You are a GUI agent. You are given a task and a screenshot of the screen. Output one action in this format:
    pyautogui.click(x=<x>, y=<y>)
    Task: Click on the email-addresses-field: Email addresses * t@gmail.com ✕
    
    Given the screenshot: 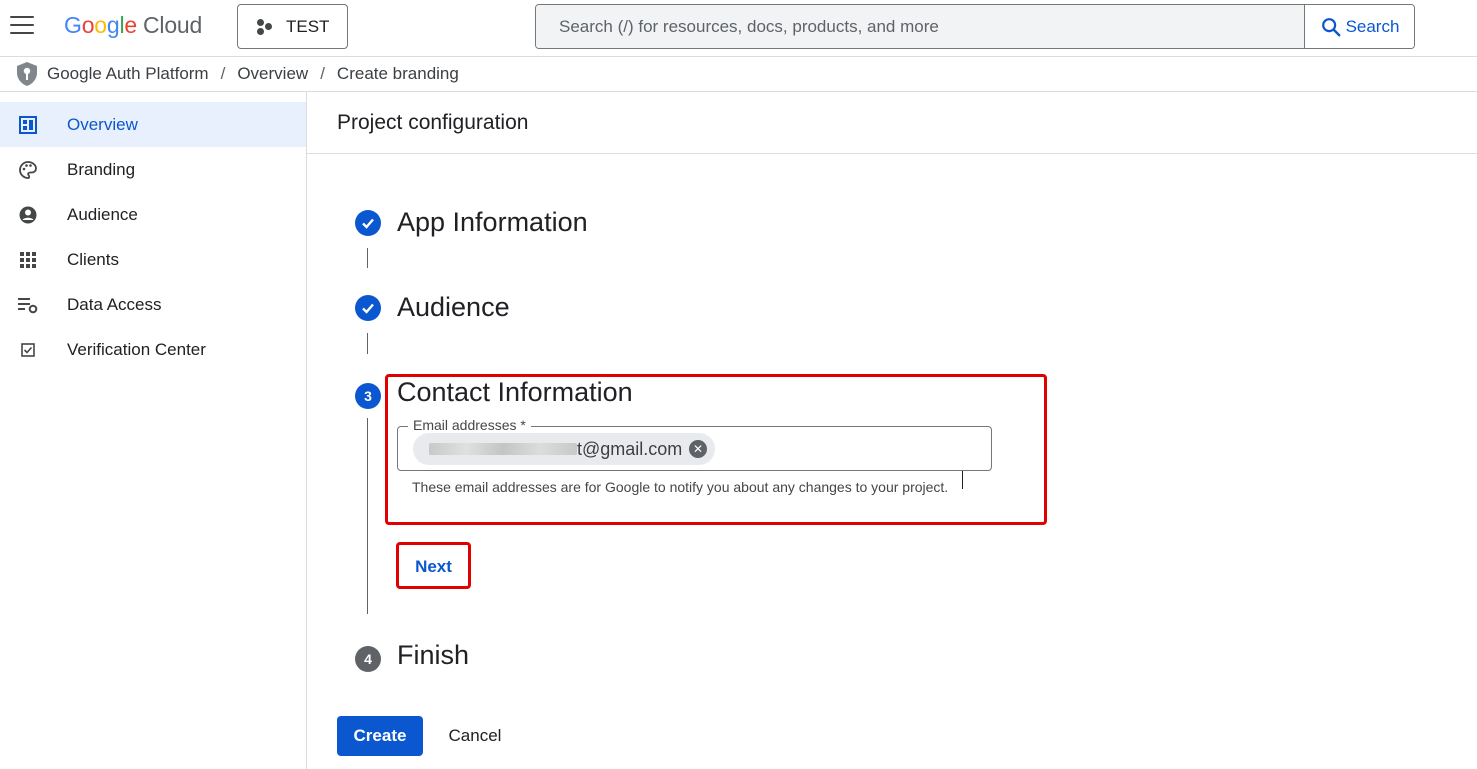 What is the action you would take?
    pyautogui.click(x=694, y=444)
    